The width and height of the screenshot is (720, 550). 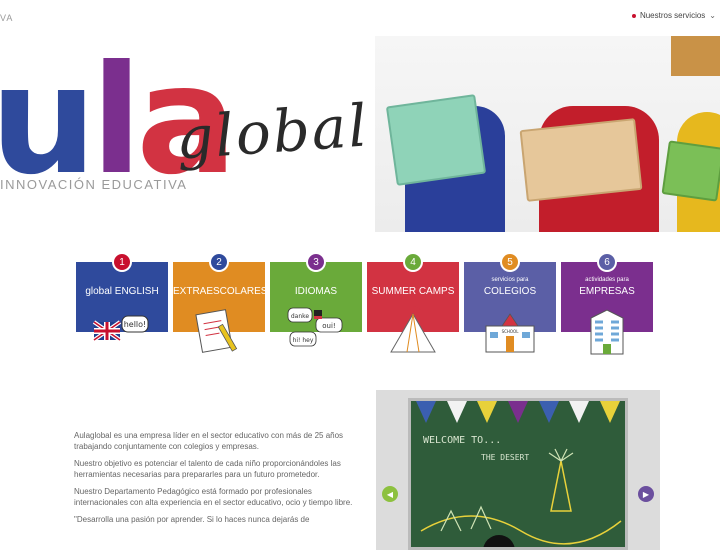 What do you see at coordinates (272, 132) in the screenshot?
I see `logo-script-global: global` at bounding box center [272, 132].